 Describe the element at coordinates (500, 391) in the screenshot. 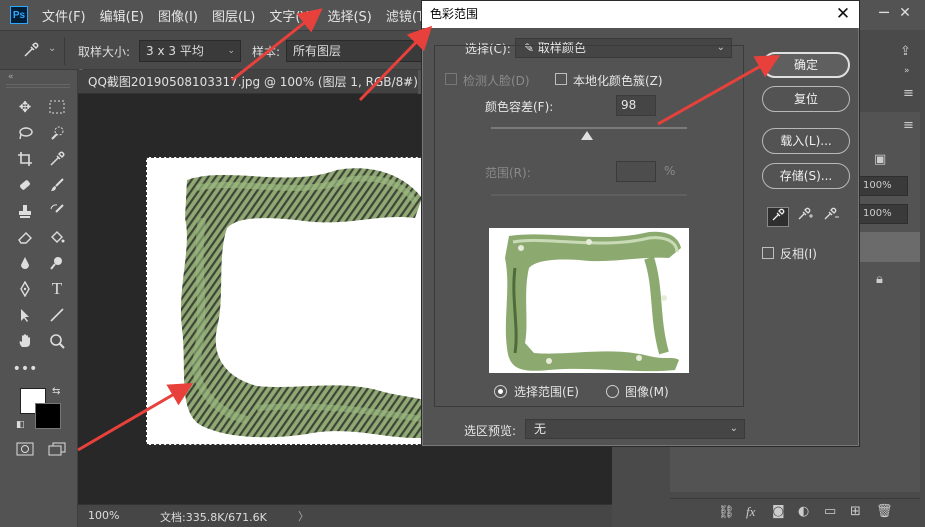

I see `radio-selection` at that location.